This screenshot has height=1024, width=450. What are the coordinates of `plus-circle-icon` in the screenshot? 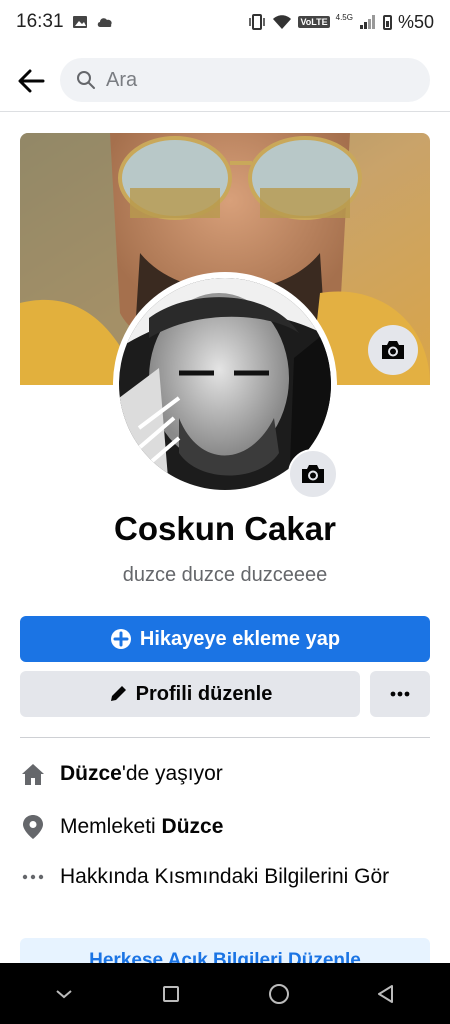 It's located at (120, 639).